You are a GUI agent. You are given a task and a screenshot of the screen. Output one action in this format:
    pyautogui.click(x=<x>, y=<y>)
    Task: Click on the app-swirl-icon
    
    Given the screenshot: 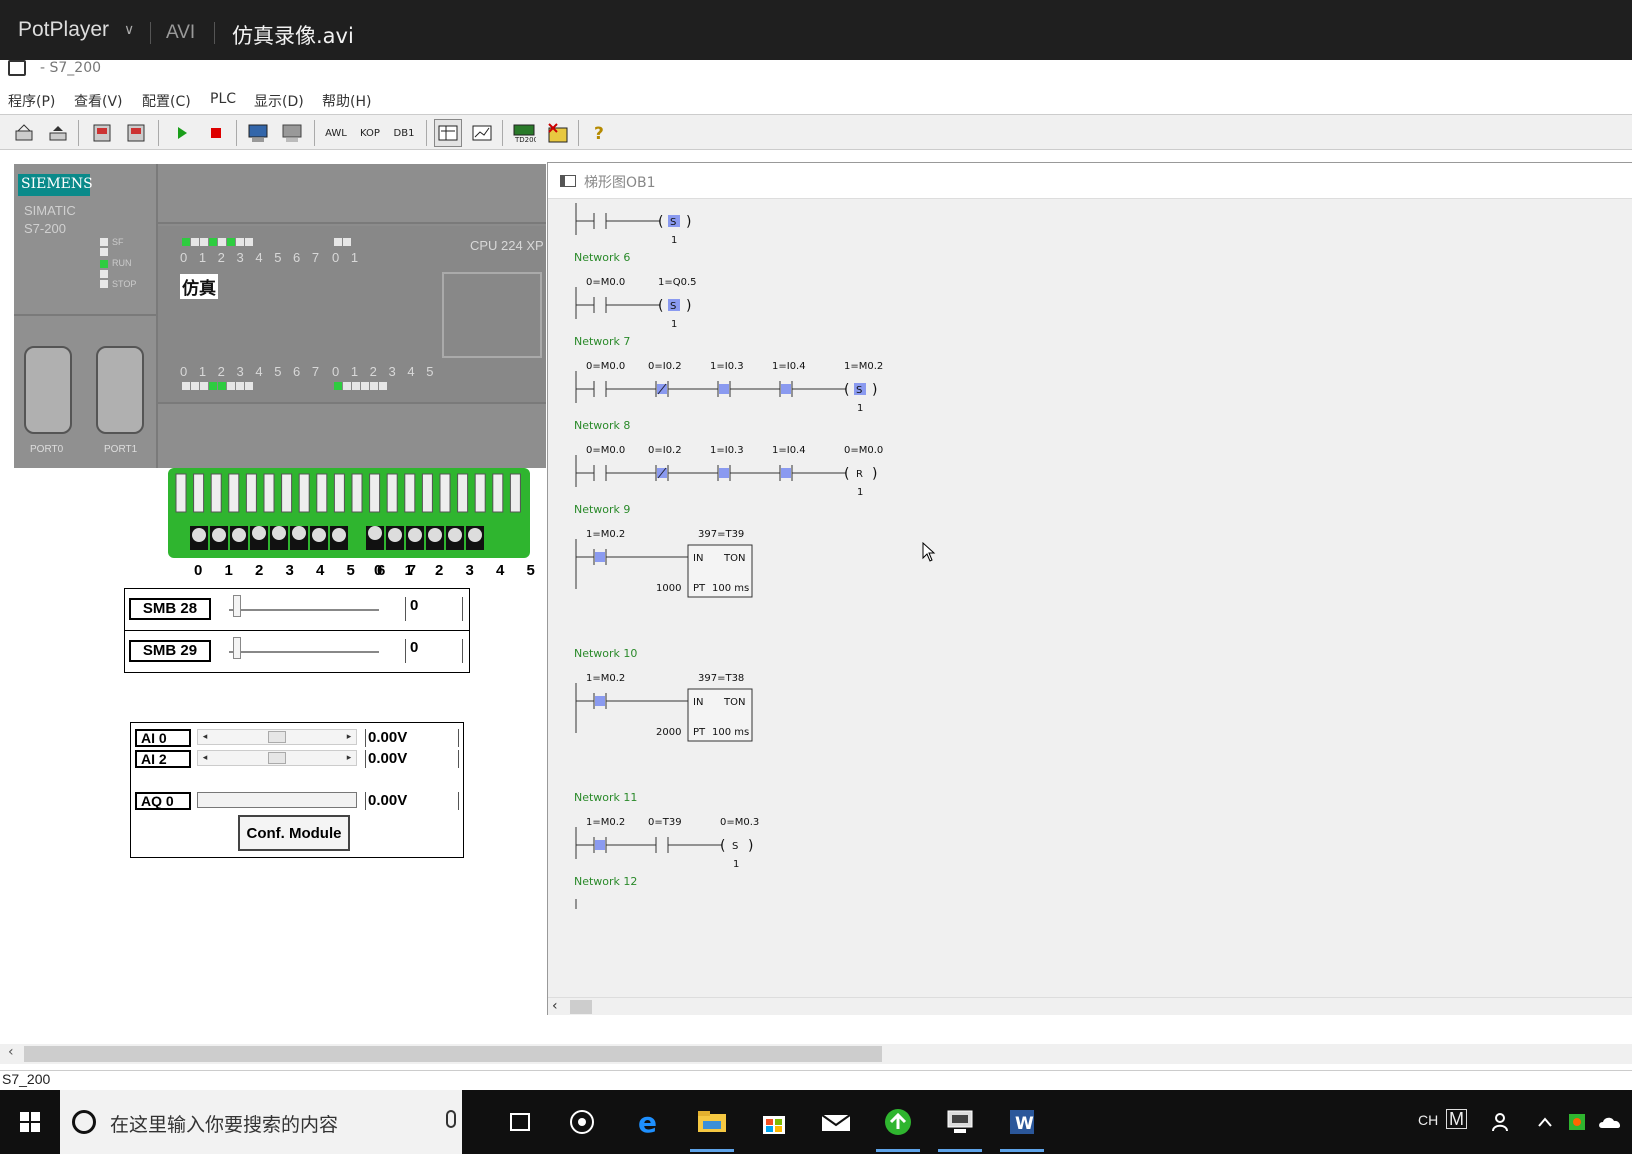 What is the action you would take?
    pyautogui.click(x=582, y=1122)
    